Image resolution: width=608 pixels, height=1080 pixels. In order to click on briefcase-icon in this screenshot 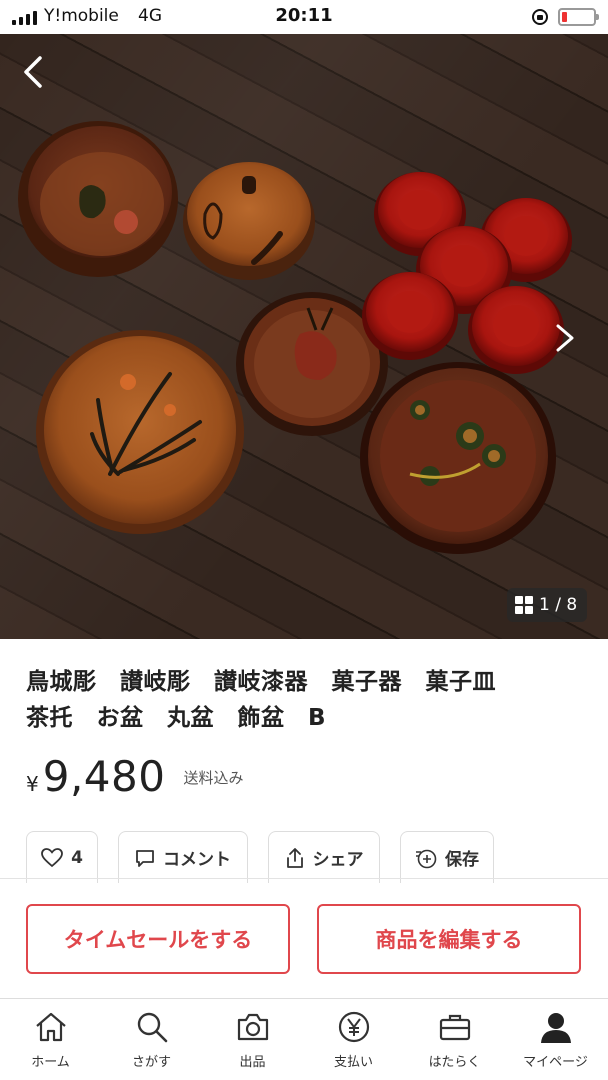, I will do `click(455, 1027)`.